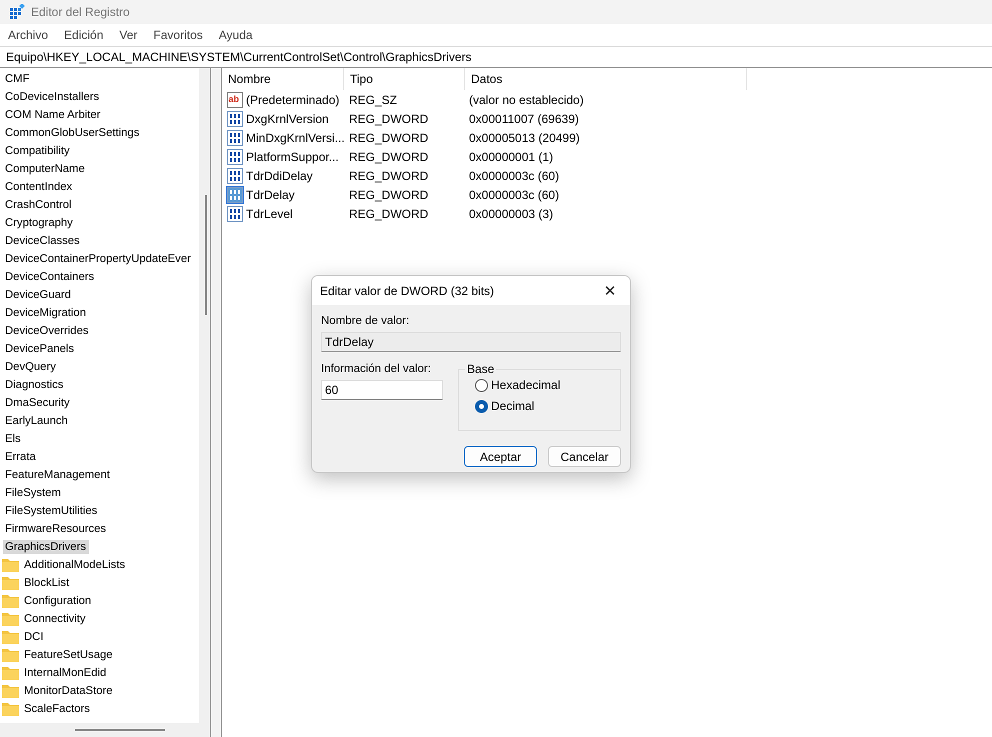 This screenshot has width=992, height=737. I want to click on dialog-title: Editar valor de DWORD (32 bits), so click(407, 291).